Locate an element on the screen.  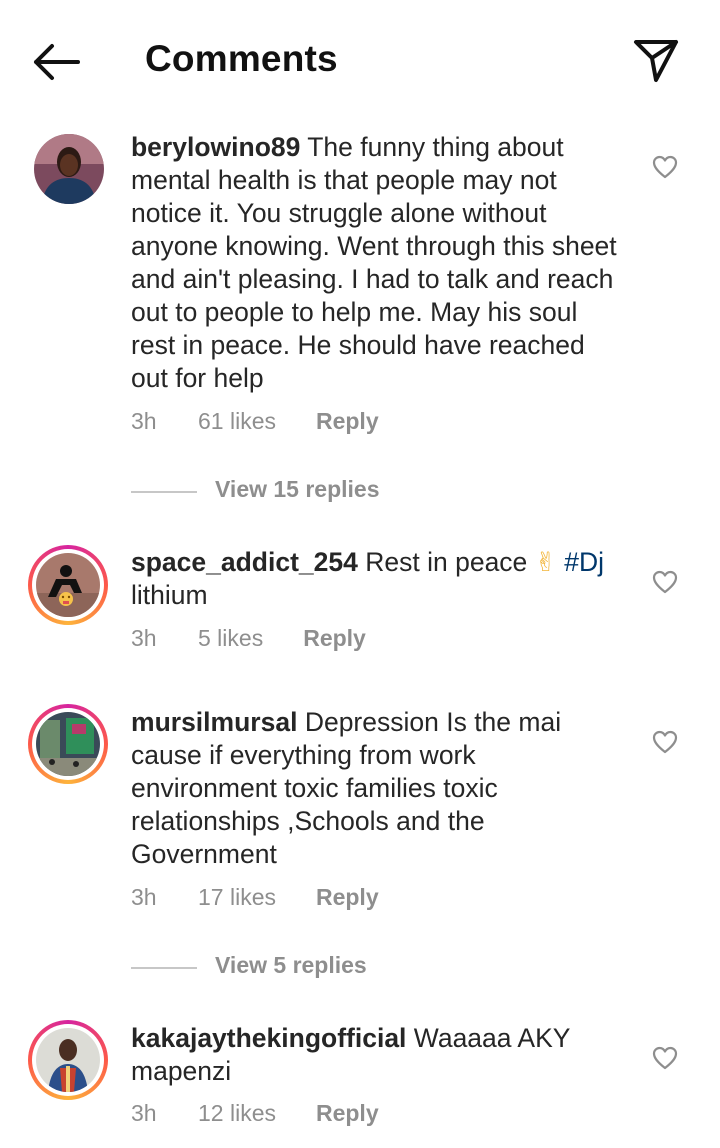
comment-username: berylowino89 is located at coordinates (215, 147).